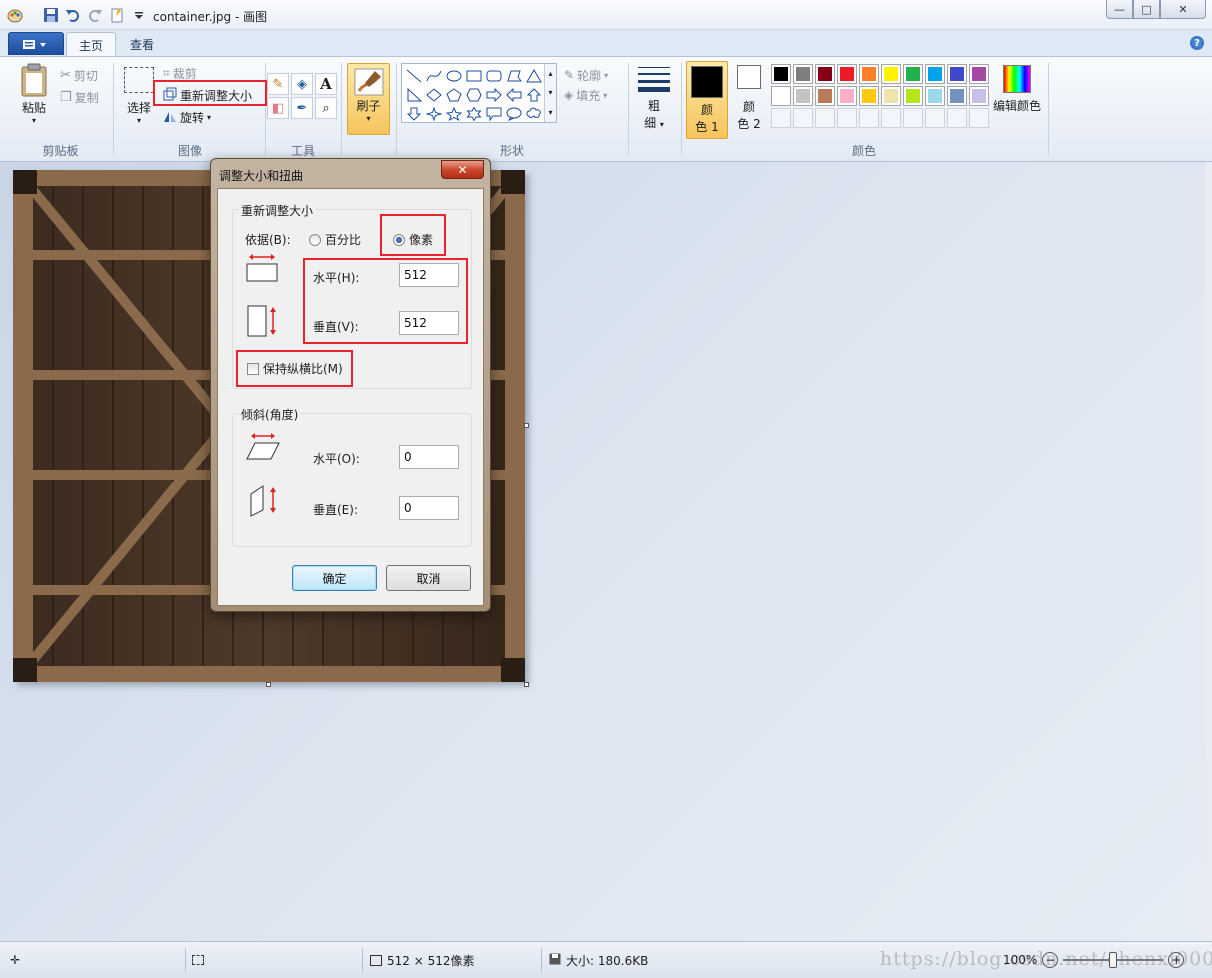  What do you see at coordinates (526, 684) in the screenshot?
I see `resize-handle-corner` at bounding box center [526, 684].